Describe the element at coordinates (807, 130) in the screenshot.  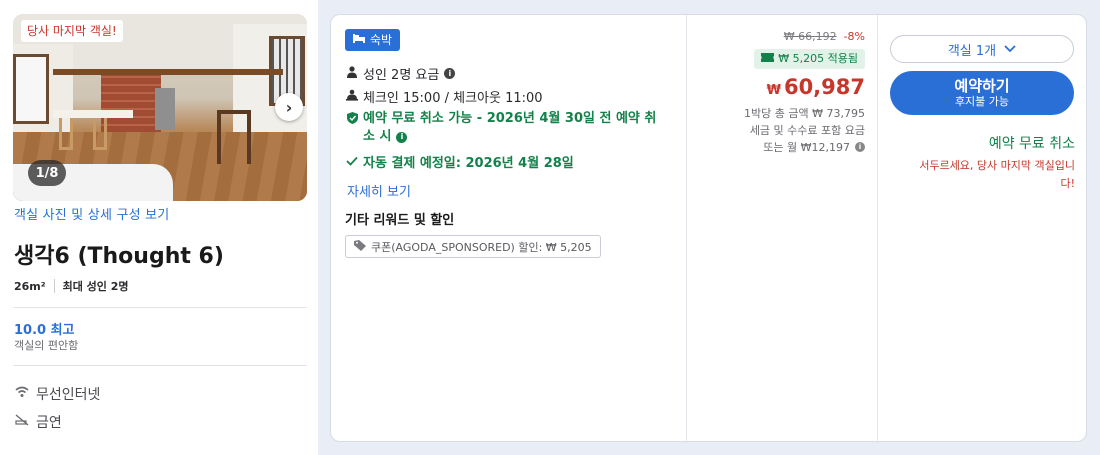
I see `taxes-note: 세금 및 수수료 포함 요금` at that location.